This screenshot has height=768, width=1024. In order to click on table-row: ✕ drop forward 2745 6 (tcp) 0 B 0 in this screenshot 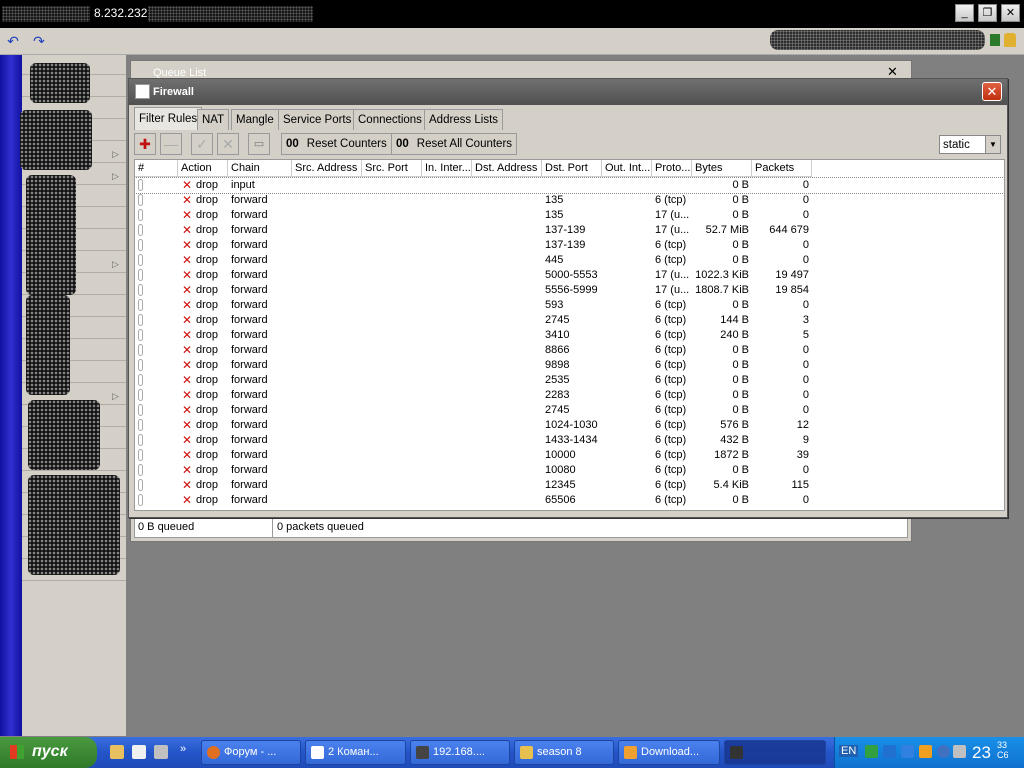, I will do `click(569, 410)`.